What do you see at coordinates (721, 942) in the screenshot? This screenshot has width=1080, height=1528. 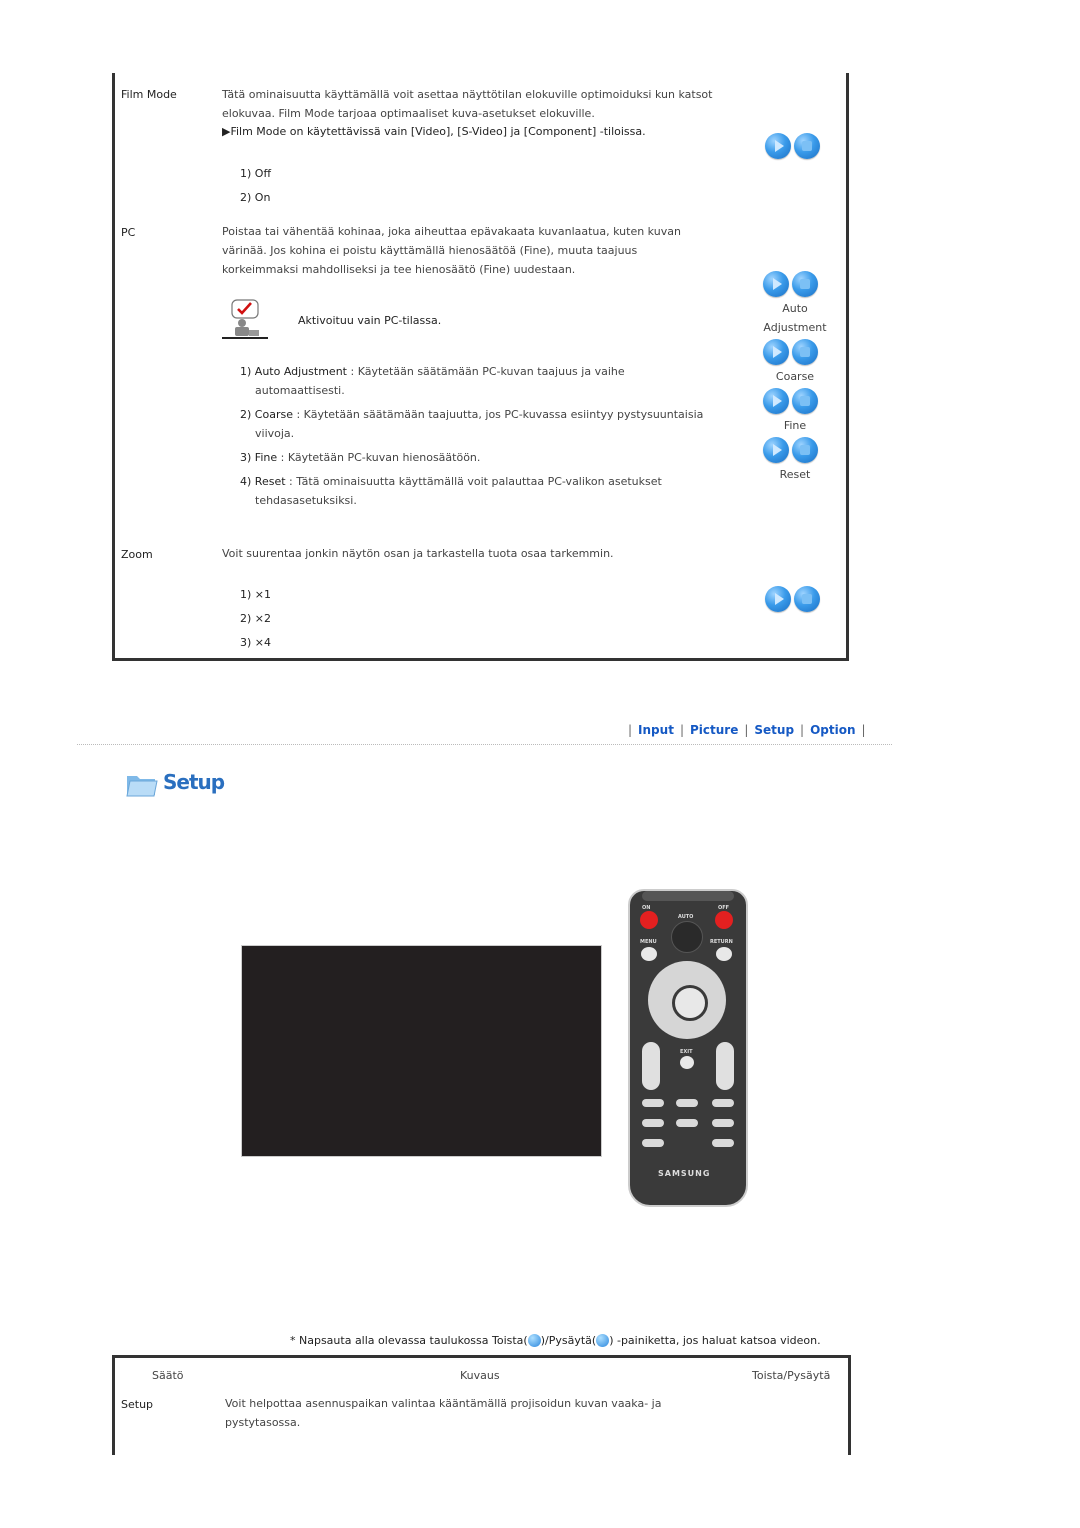 I see `remote-return-label: RETURN` at bounding box center [721, 942].